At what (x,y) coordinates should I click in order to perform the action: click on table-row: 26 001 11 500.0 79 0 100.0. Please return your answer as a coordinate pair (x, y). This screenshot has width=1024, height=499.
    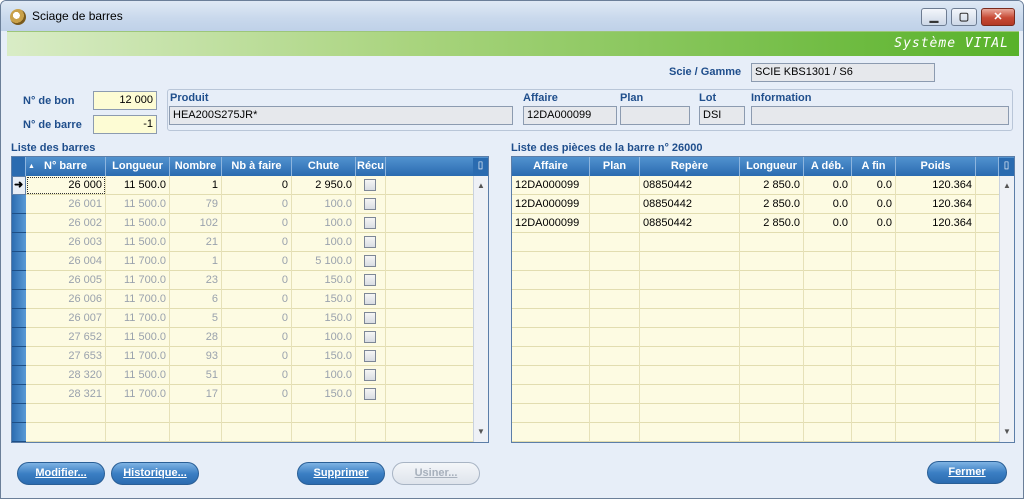
    Looking at the image, I should click on (249, 204).